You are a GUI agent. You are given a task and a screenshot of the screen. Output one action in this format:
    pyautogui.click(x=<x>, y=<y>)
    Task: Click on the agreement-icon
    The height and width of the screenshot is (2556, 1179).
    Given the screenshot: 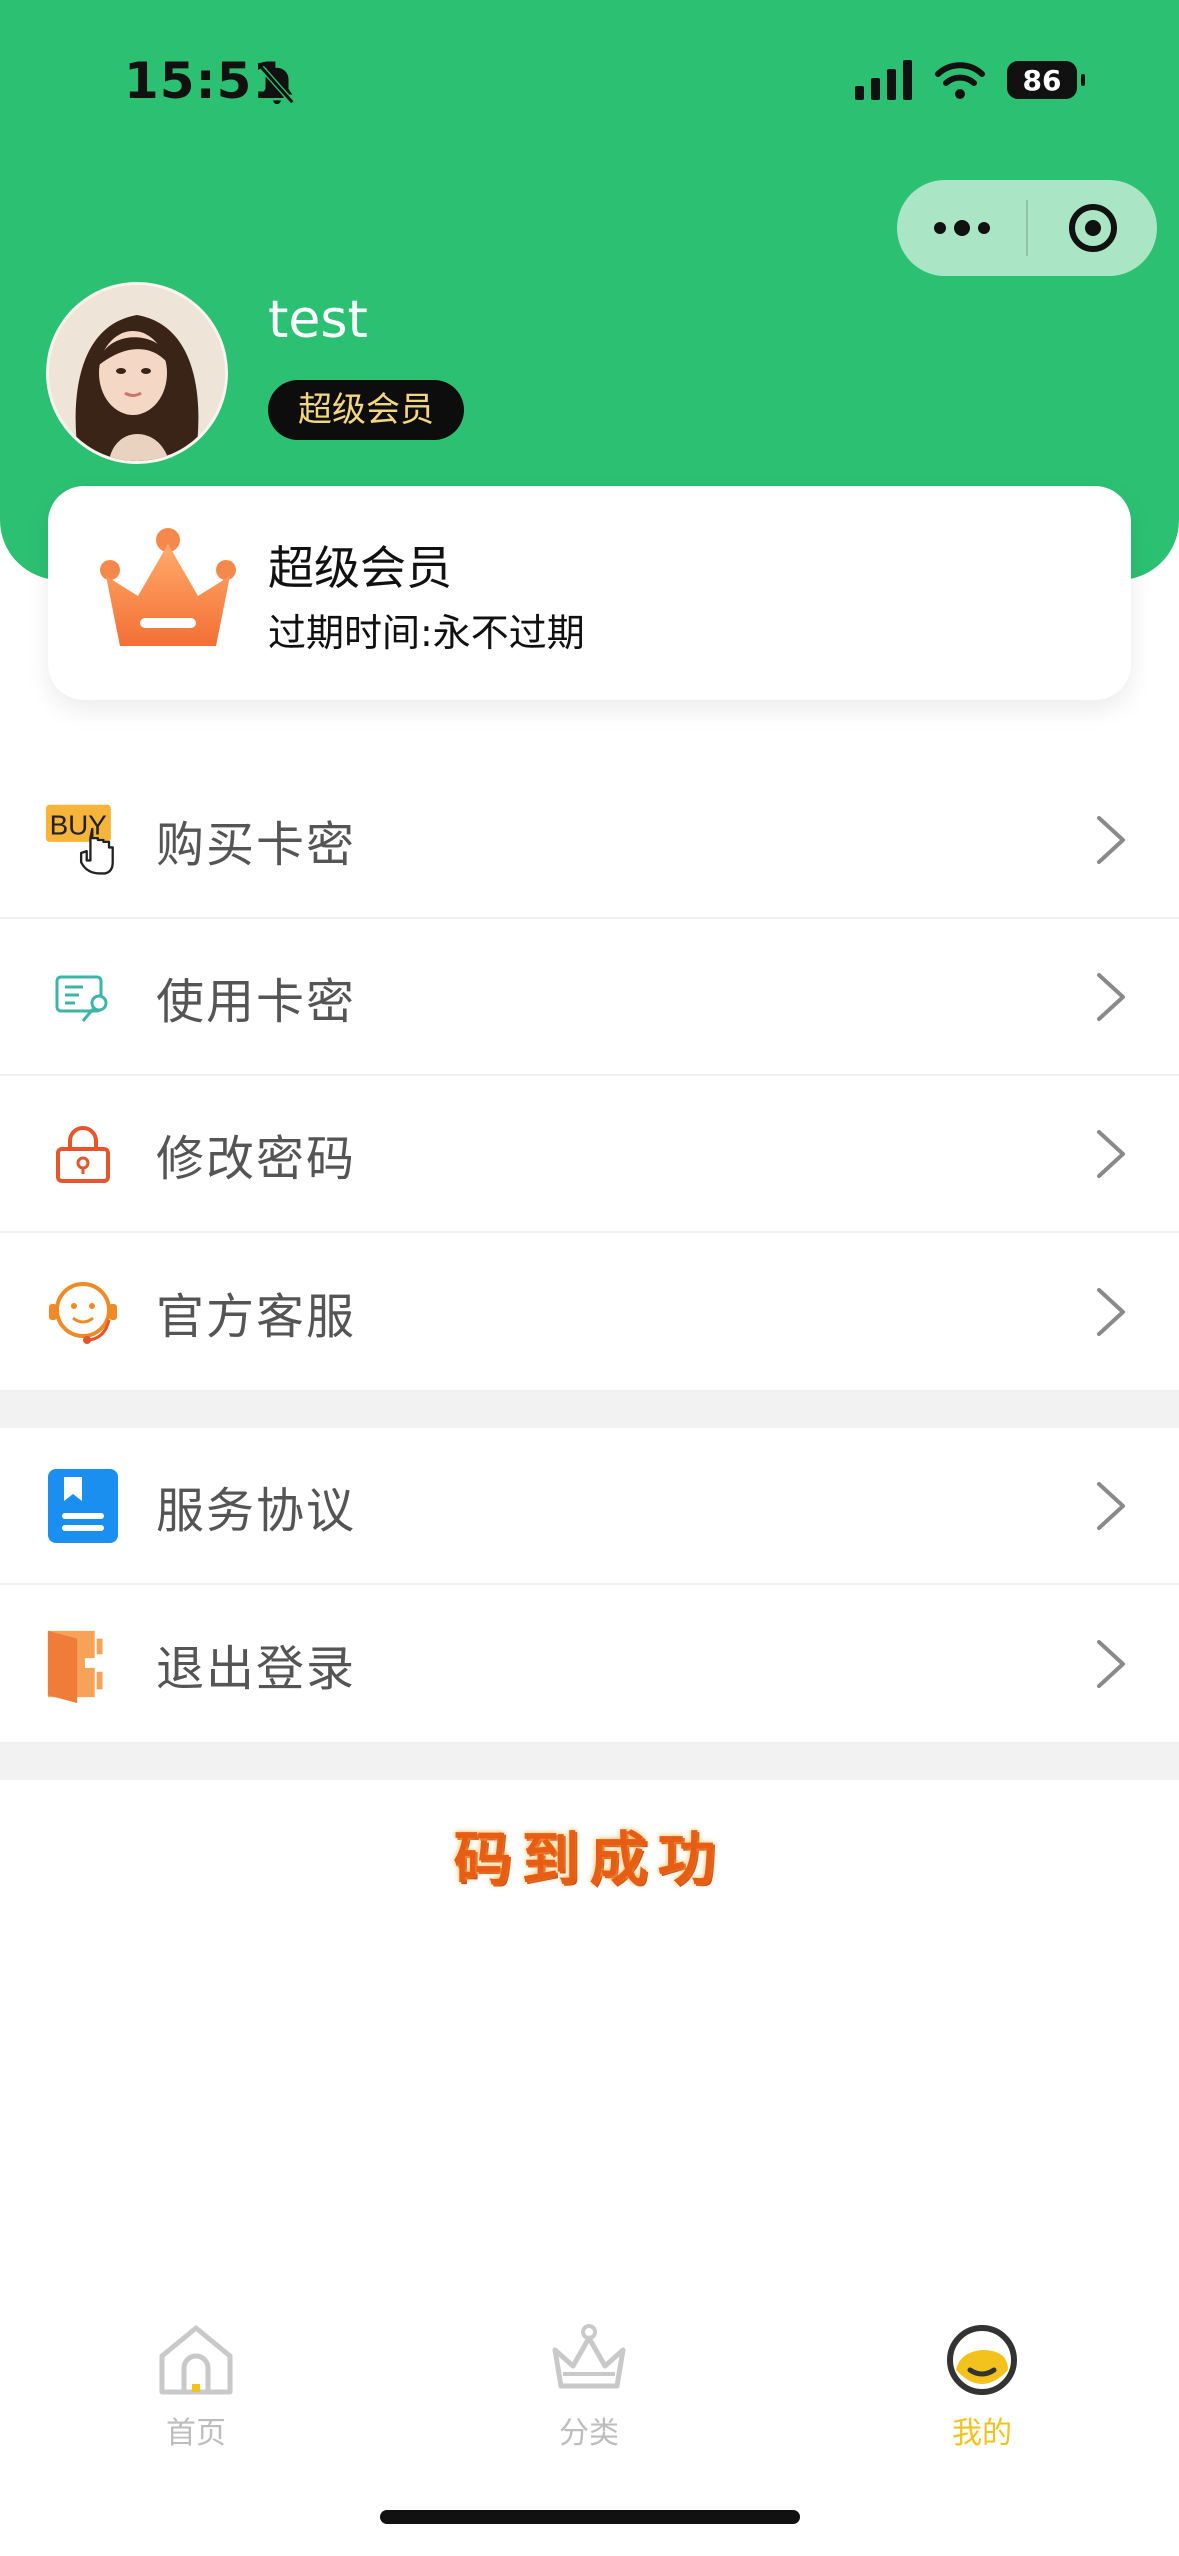 What is the action you would take?
    pyautogui.click(x=83, y=1506)
    